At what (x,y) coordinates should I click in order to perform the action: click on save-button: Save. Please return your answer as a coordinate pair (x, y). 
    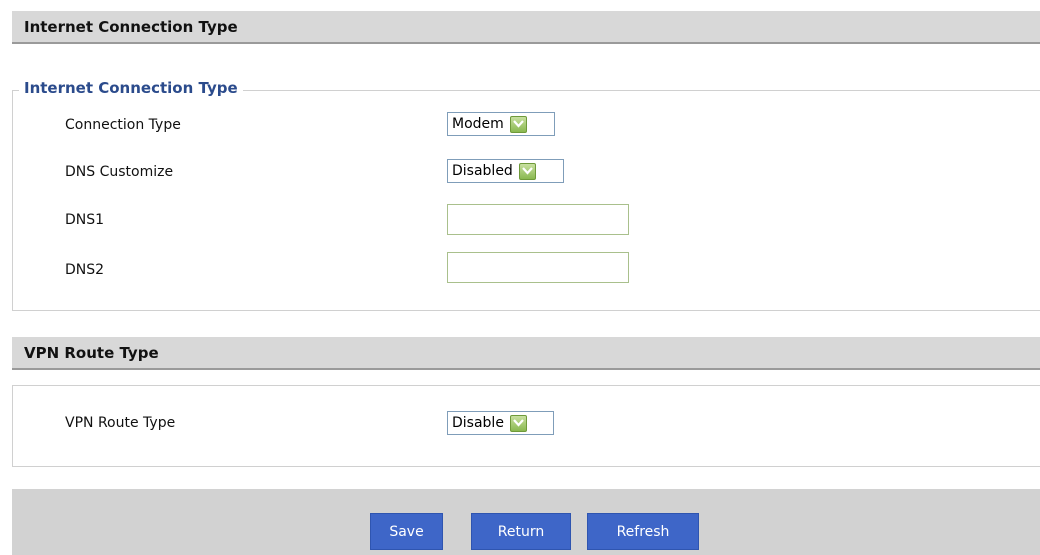
    Looking at the image, I should click on (406, 531).